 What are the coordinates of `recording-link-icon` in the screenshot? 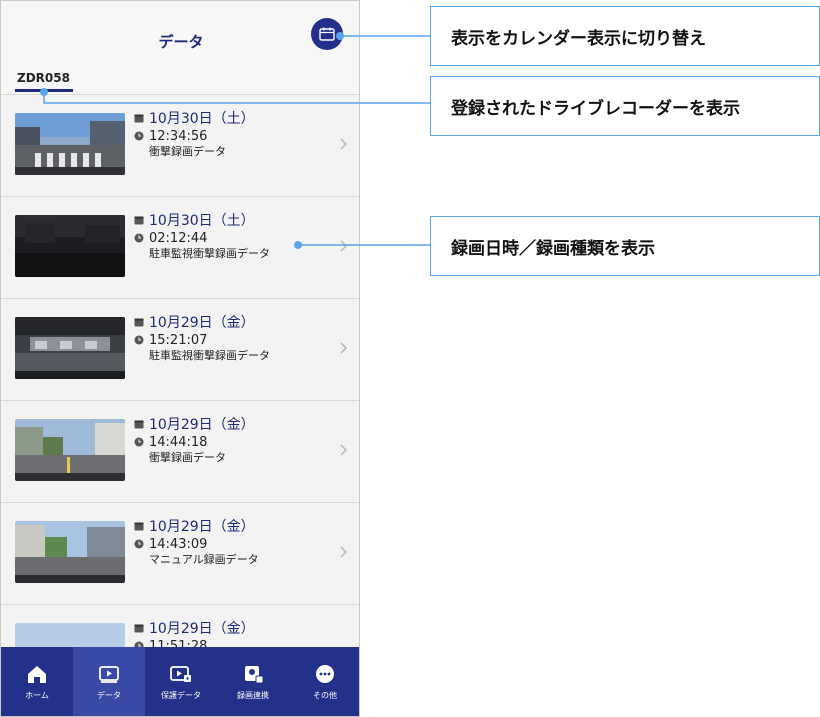 It's located at (254, 675).